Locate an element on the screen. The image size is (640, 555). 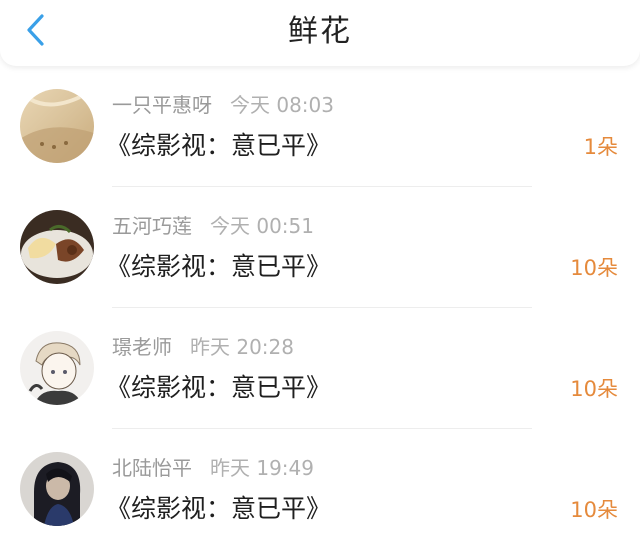
flower-count: 1朵 is located at coordinates (600, 147).